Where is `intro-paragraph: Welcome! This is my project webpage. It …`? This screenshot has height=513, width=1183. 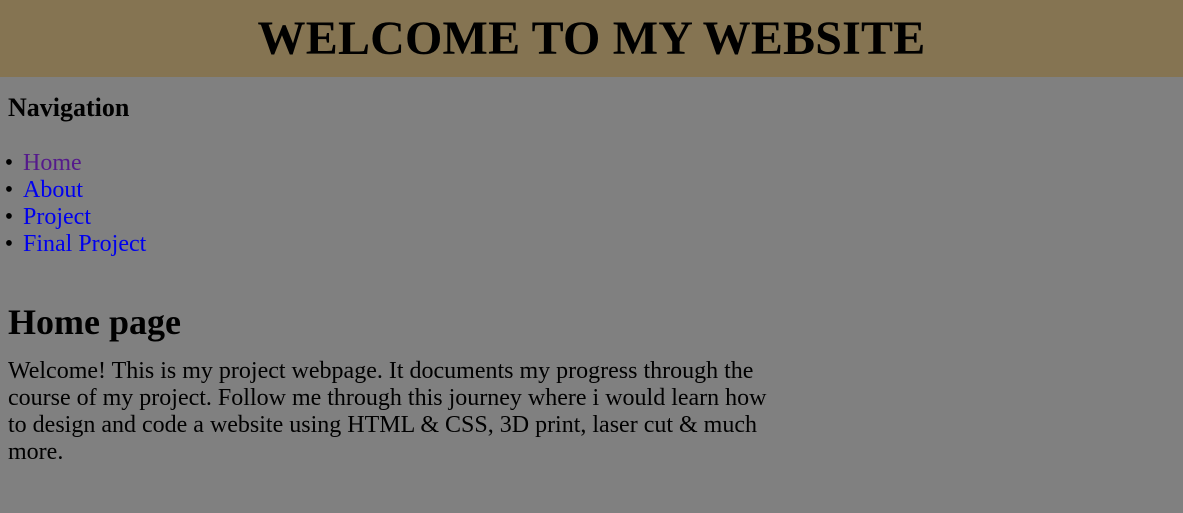 intro-paragraph: Welcome! This is my project webpage. It … is located at coordinates (387, 411).